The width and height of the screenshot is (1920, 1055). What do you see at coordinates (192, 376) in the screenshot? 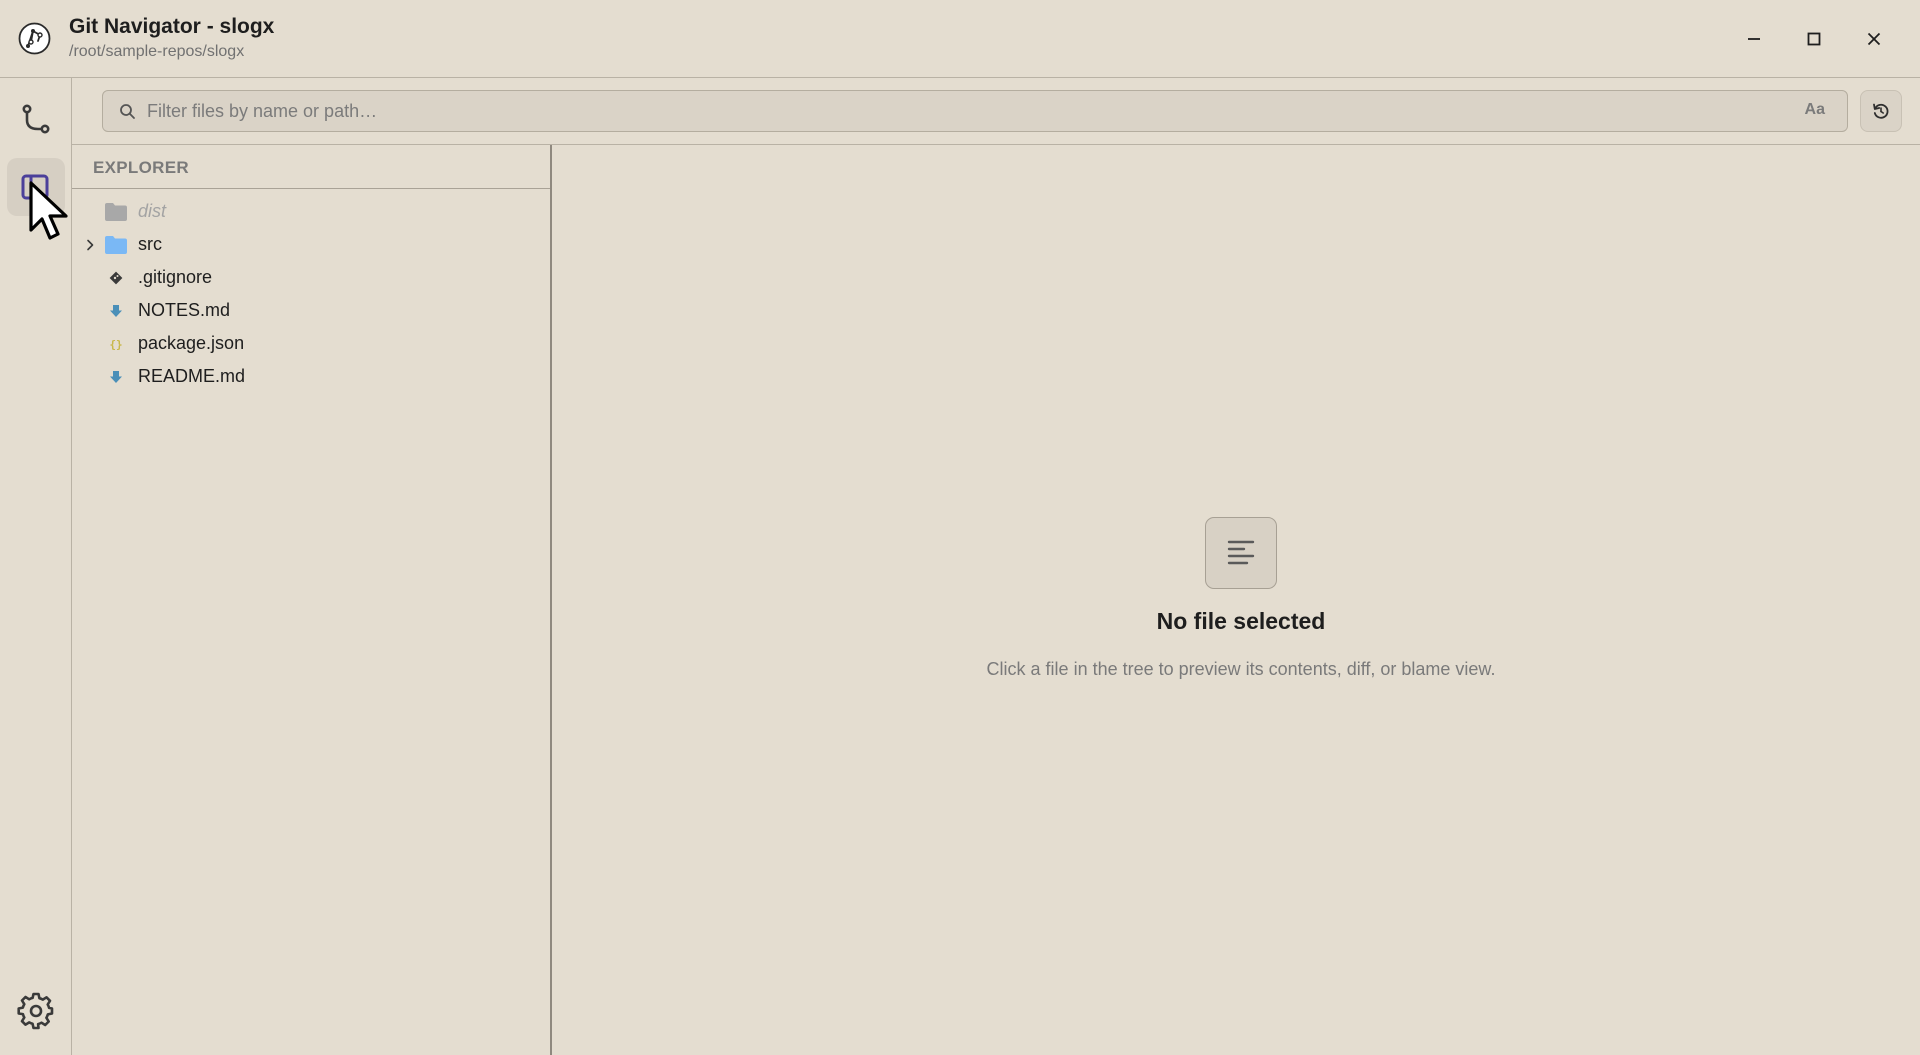
I see `tree-item-label: README.md` at bounding box center [192, 376].